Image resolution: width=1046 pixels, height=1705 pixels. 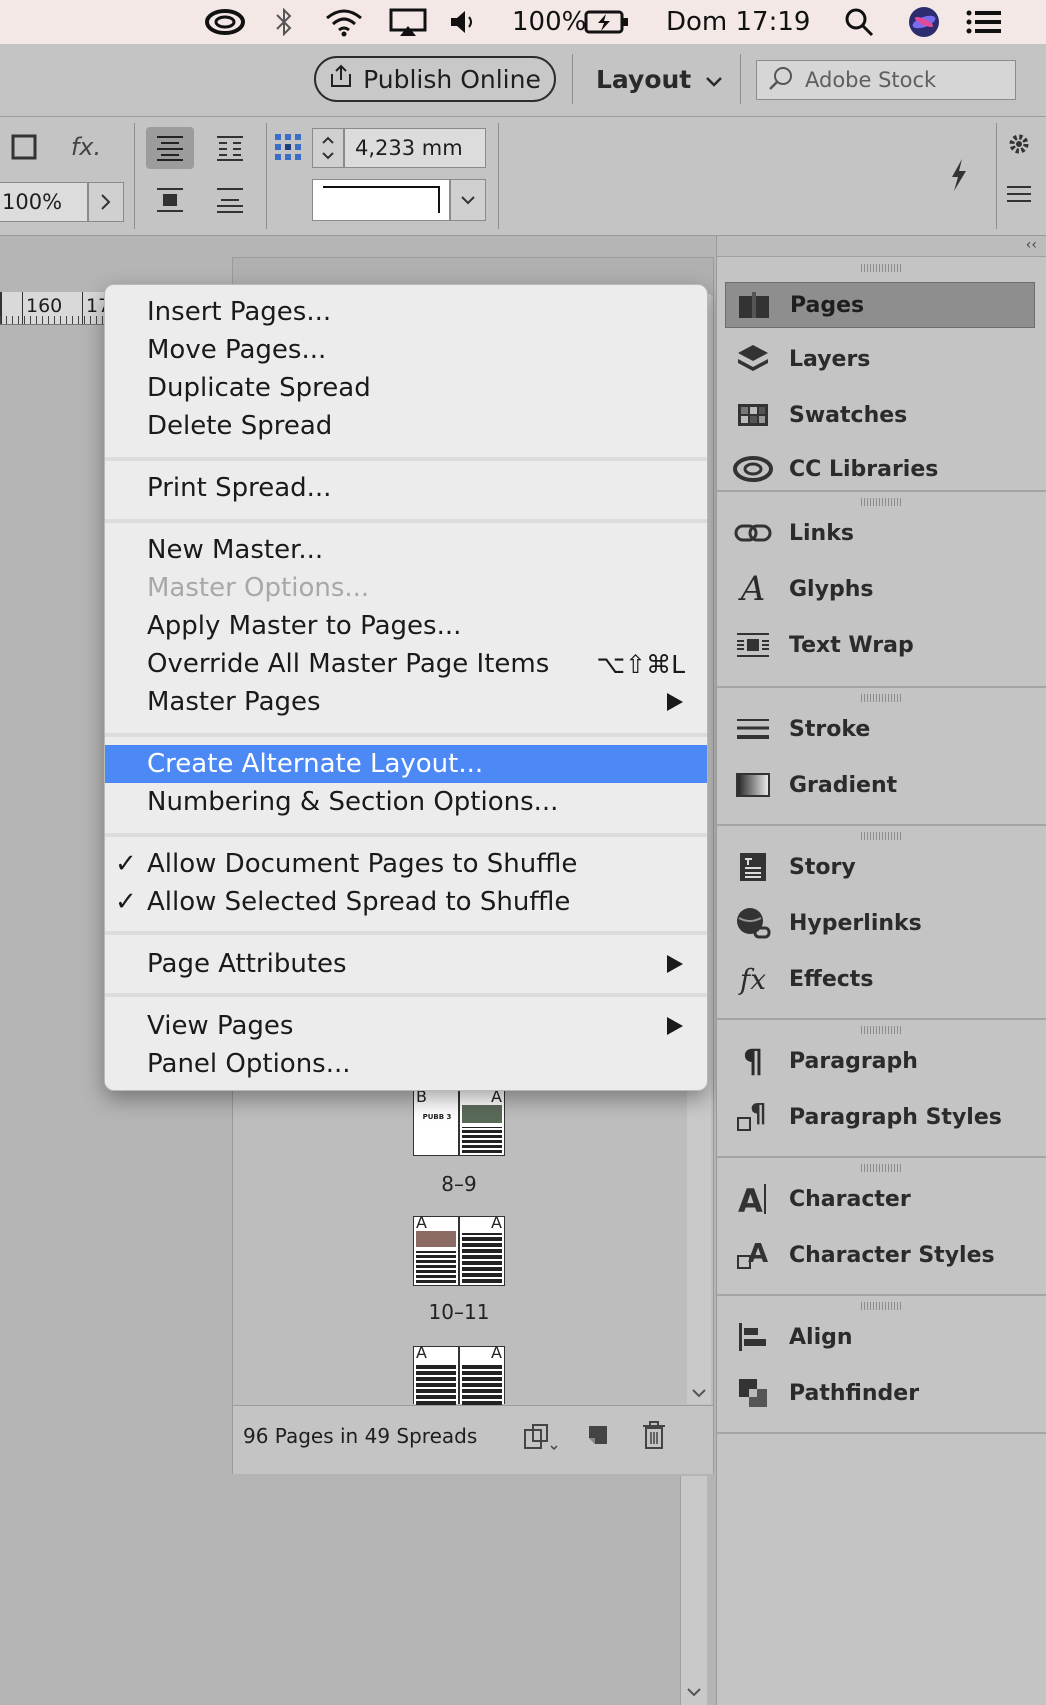 I want to click on notification-center-icon, so click(x=984, y=22).